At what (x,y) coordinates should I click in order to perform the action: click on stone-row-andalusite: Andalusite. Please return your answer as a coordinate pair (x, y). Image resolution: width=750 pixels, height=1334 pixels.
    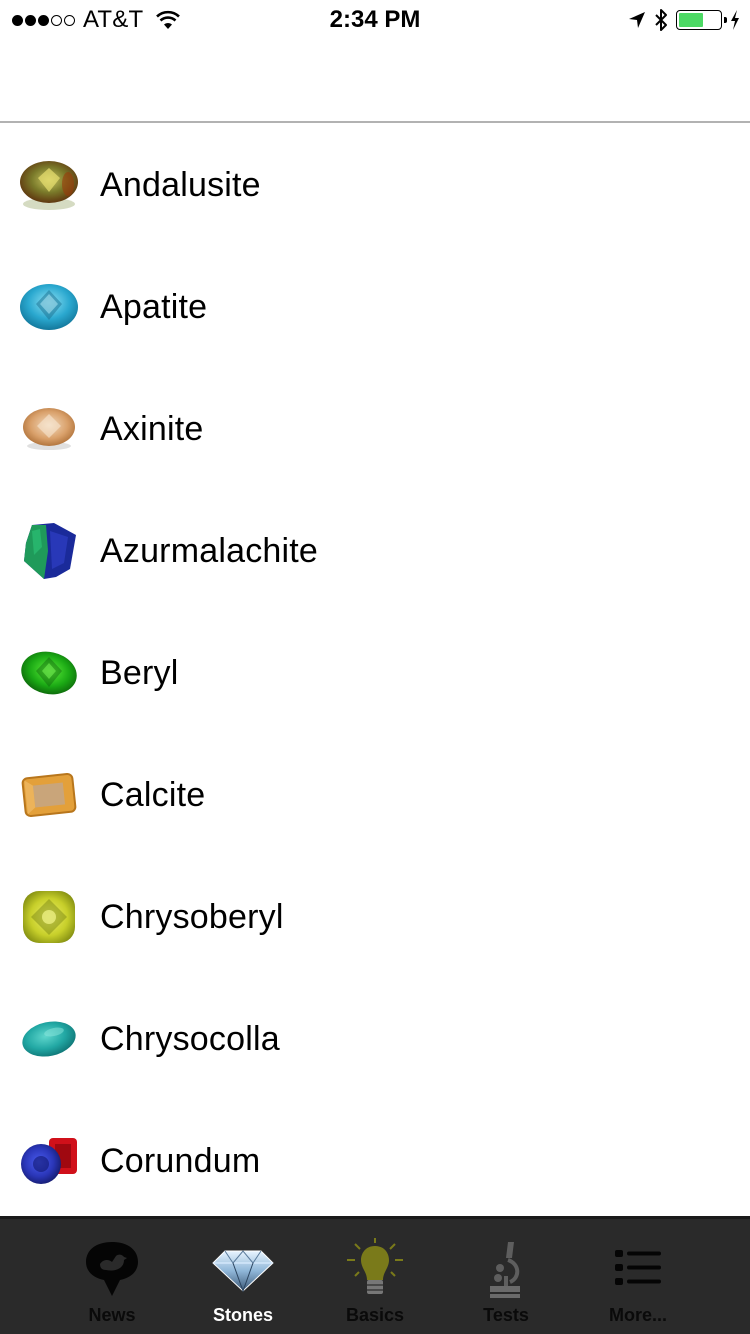
    Looking at the image, I should click on (375, 185).